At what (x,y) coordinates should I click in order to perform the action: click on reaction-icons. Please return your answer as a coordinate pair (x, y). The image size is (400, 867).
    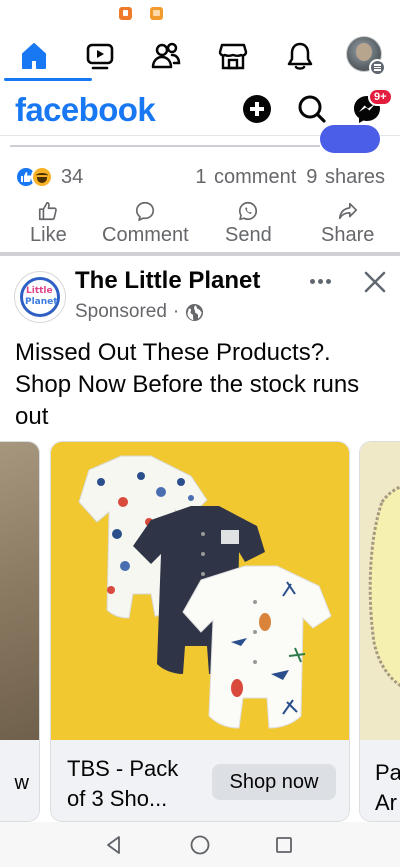
    Looking at the image, I should click on (36, 177).